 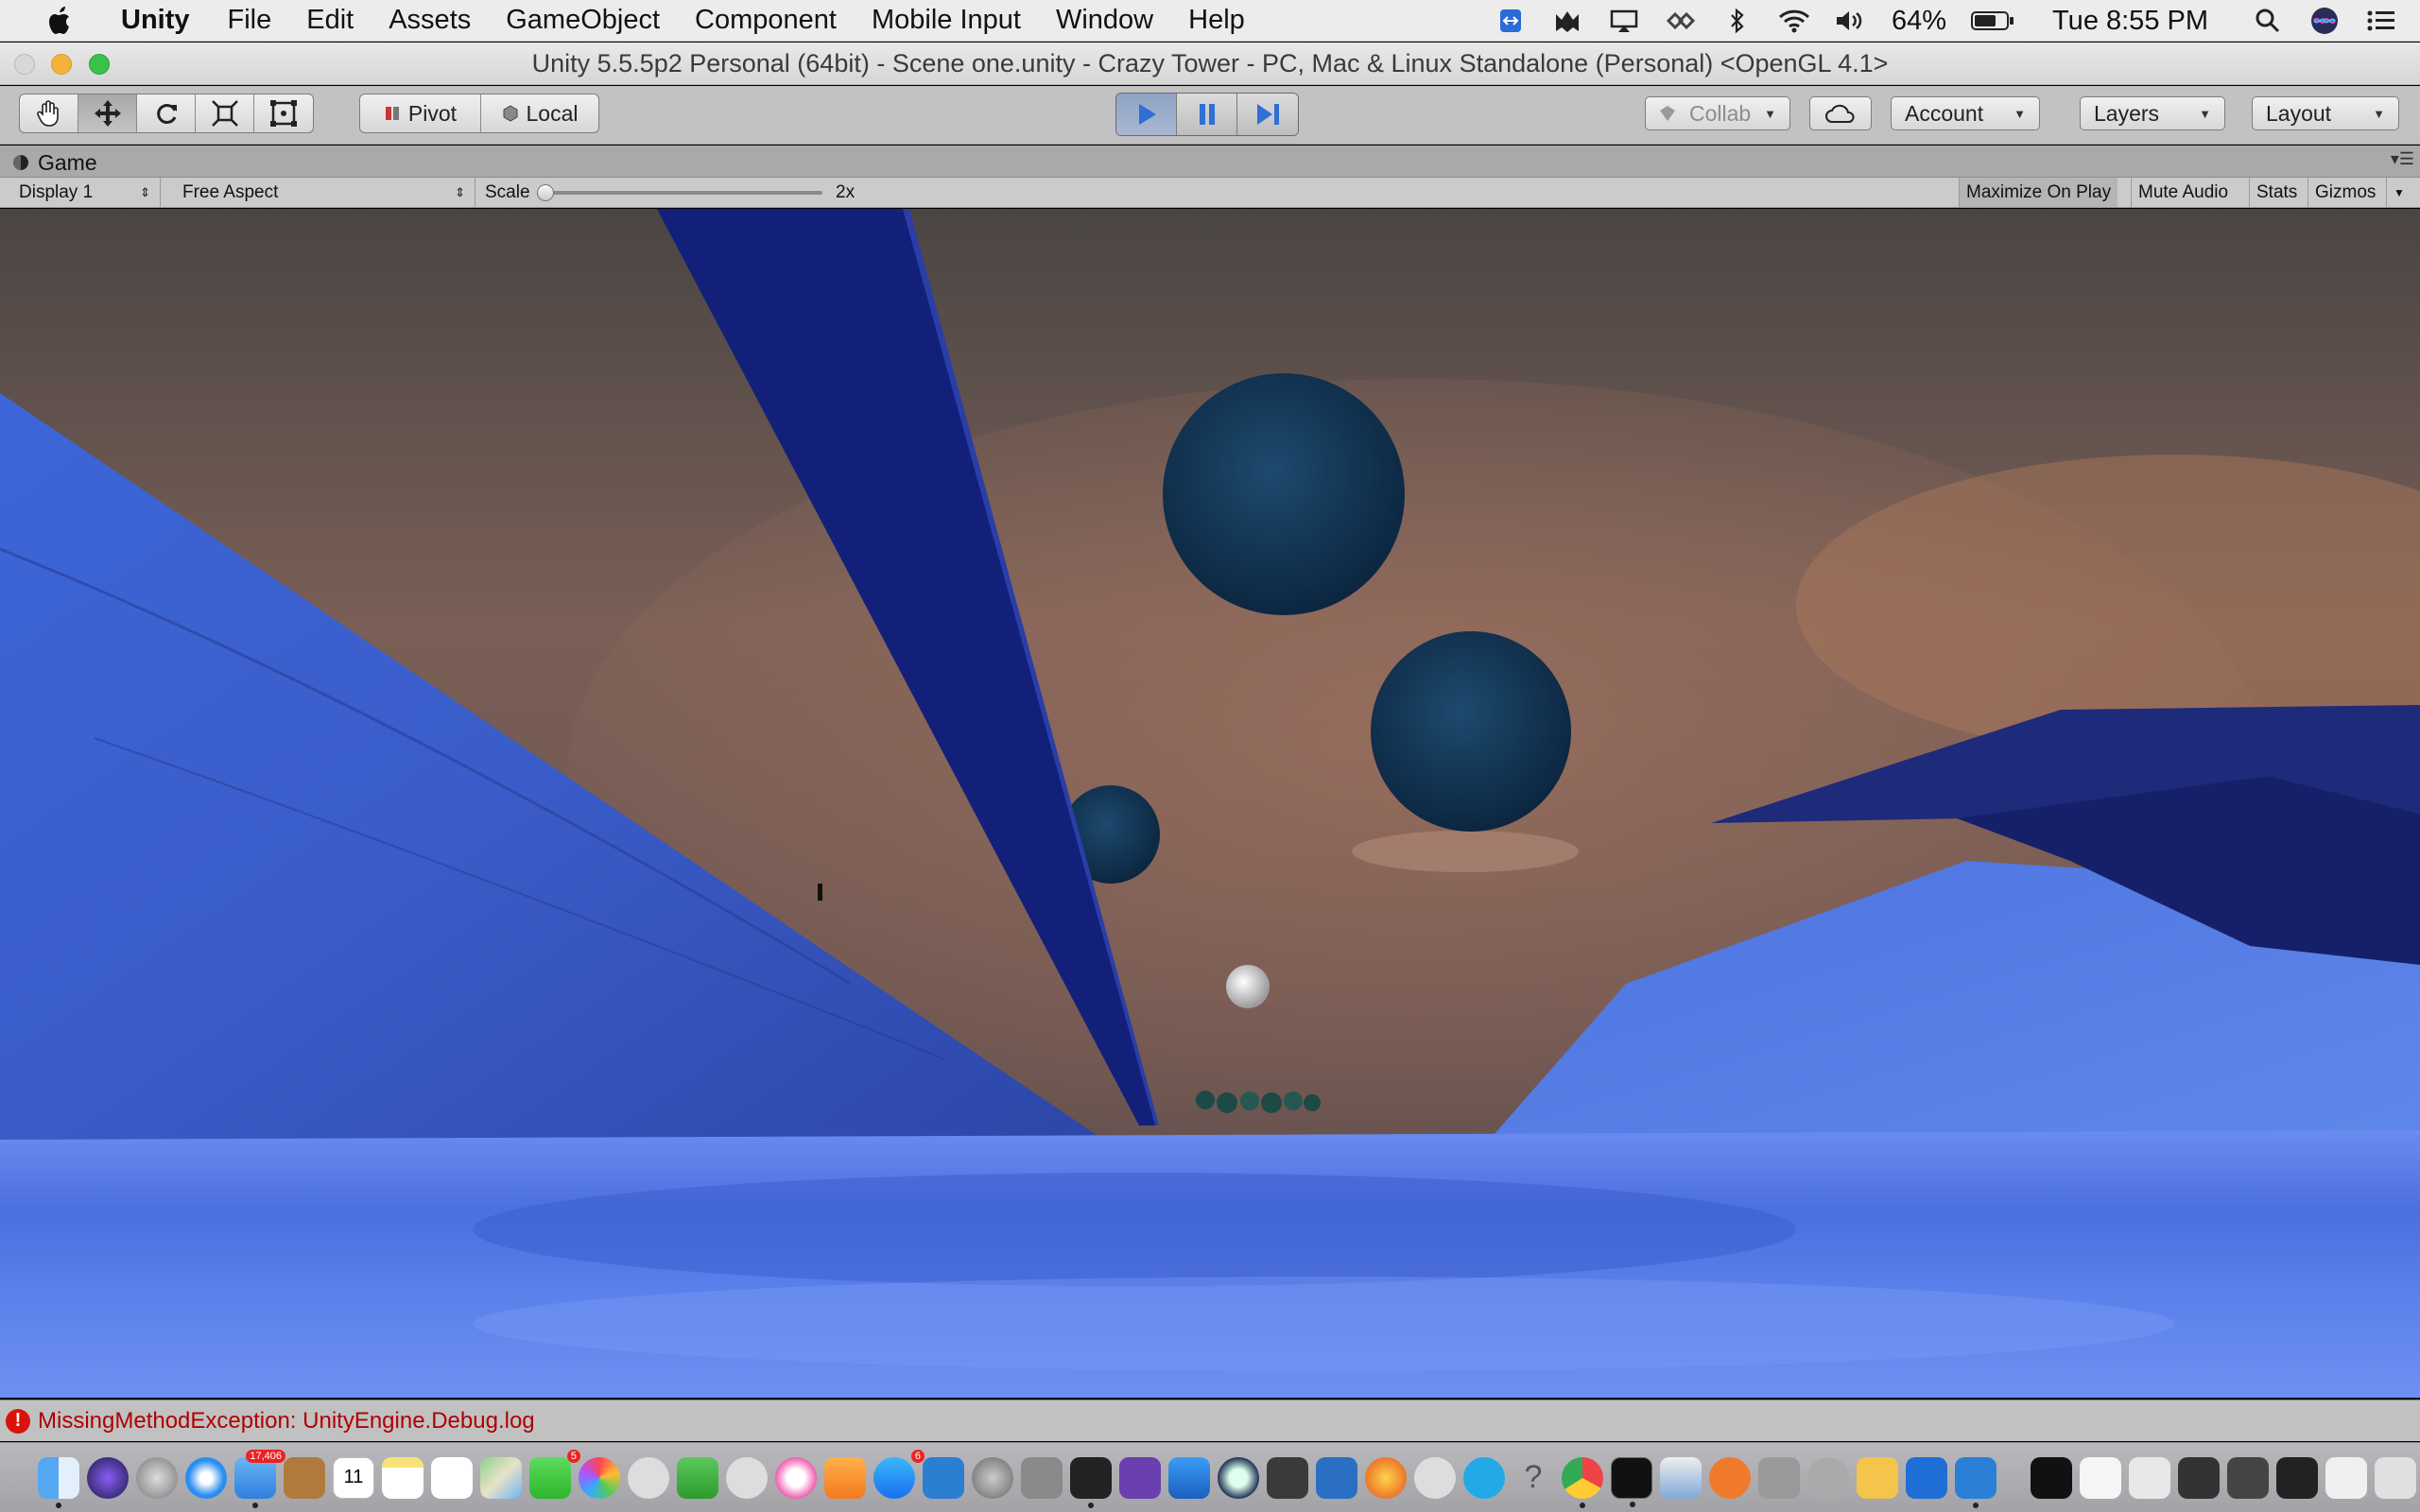 I want to click on scale-slider-track, so click(x=683, y=193).